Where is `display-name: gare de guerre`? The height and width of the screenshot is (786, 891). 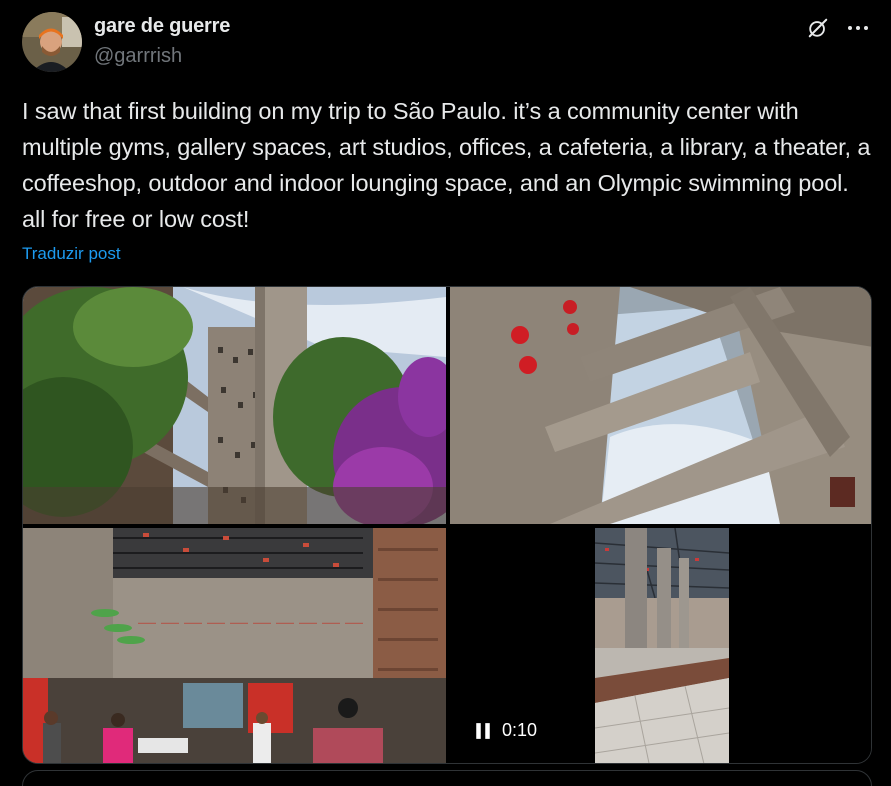
display-name: gare de guerre is located at coordinates (162, 26).